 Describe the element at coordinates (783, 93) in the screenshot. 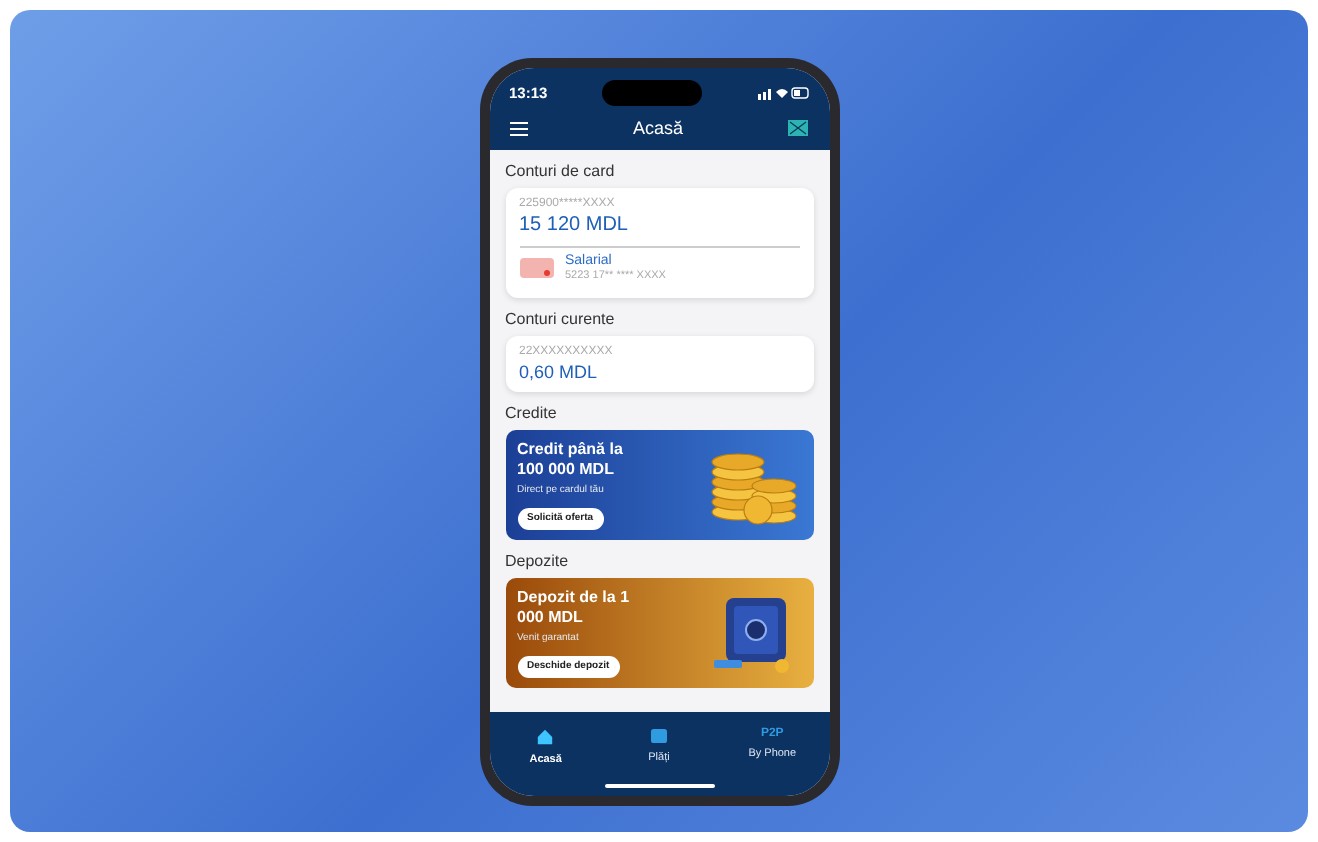

I see `status-icons` at that location.